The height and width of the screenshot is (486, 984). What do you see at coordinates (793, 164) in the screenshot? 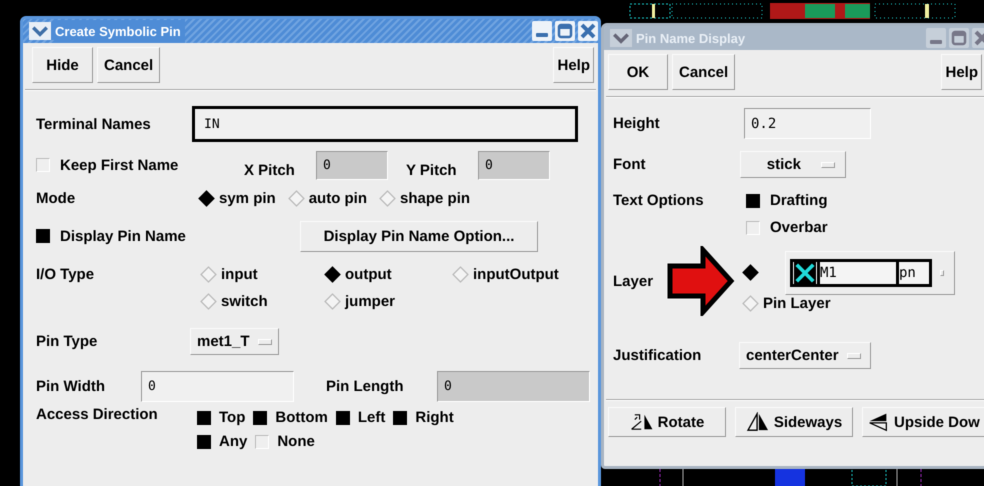
I see `dropdown: stick` at bounding box center [793, 164].